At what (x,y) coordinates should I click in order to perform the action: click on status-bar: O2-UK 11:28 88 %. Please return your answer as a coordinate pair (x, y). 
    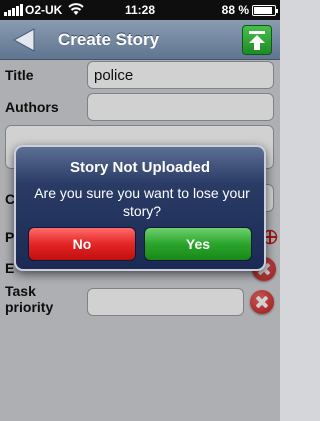
    Looking at the image, I should click on (140, 10).